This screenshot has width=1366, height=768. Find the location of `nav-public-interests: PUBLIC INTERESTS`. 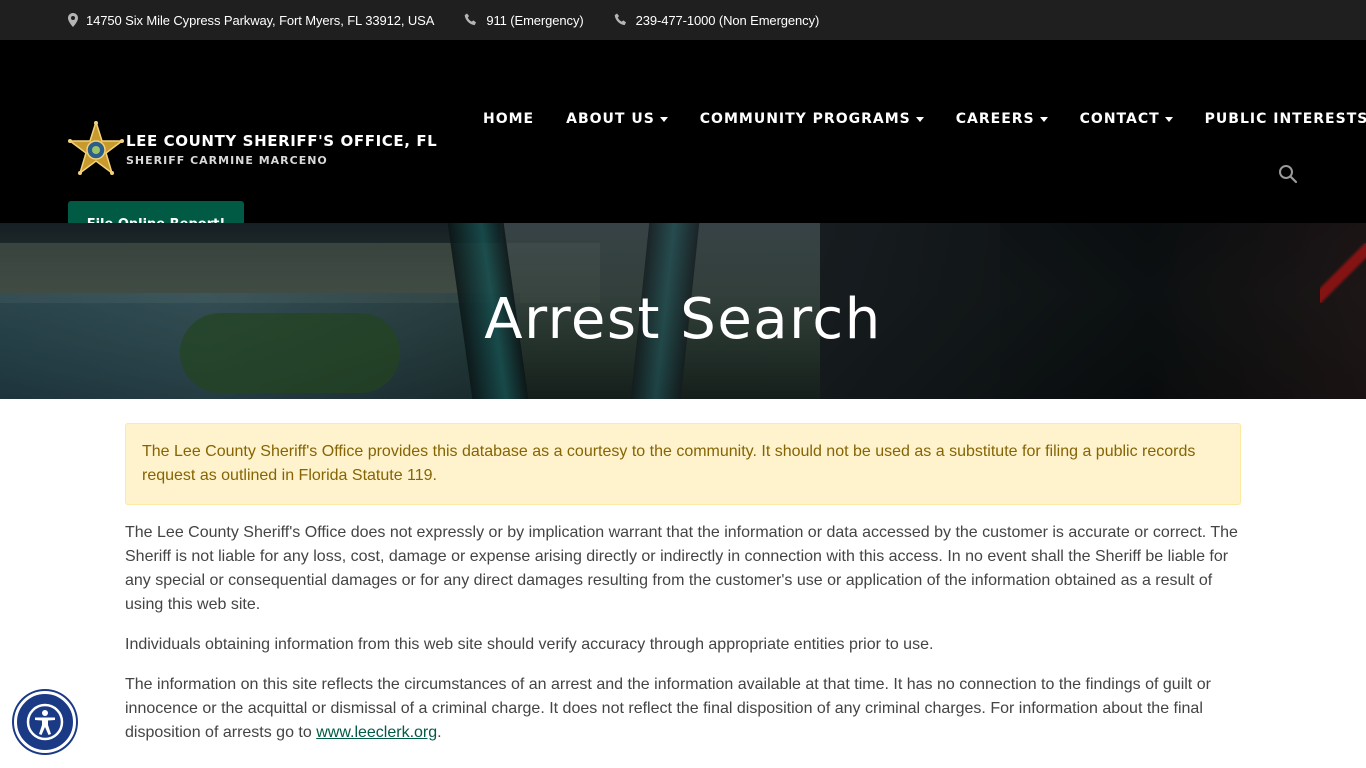

nav-public-interests: PUBLIC INTERESTS is located at coordinates (1285, 119).